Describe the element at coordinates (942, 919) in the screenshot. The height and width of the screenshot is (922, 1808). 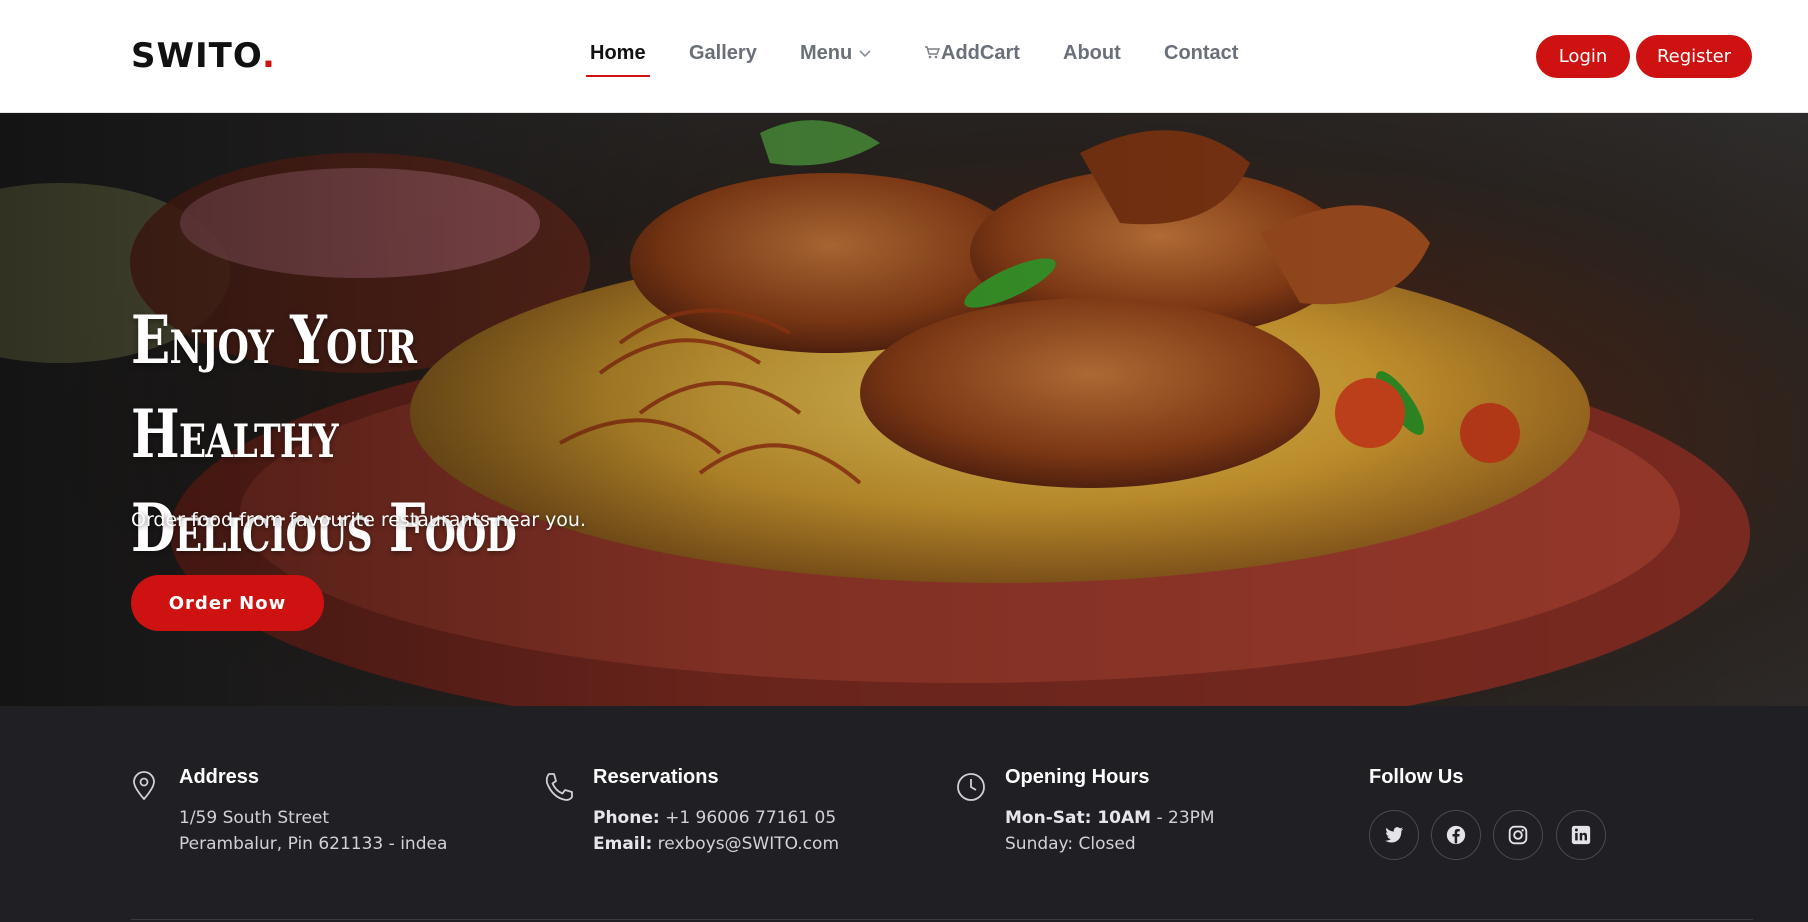
I see `footer-divider` at that location.